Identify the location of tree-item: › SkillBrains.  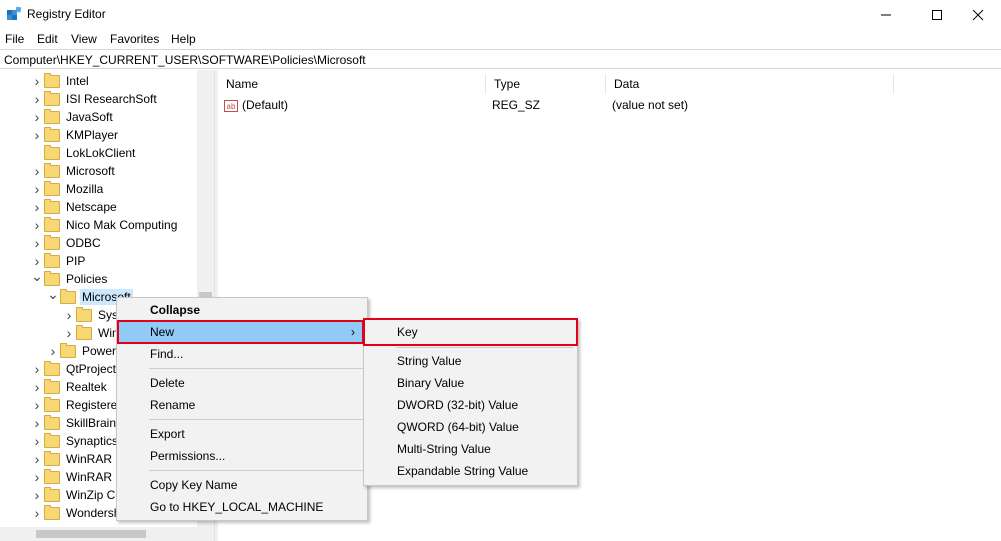
(77, 423).